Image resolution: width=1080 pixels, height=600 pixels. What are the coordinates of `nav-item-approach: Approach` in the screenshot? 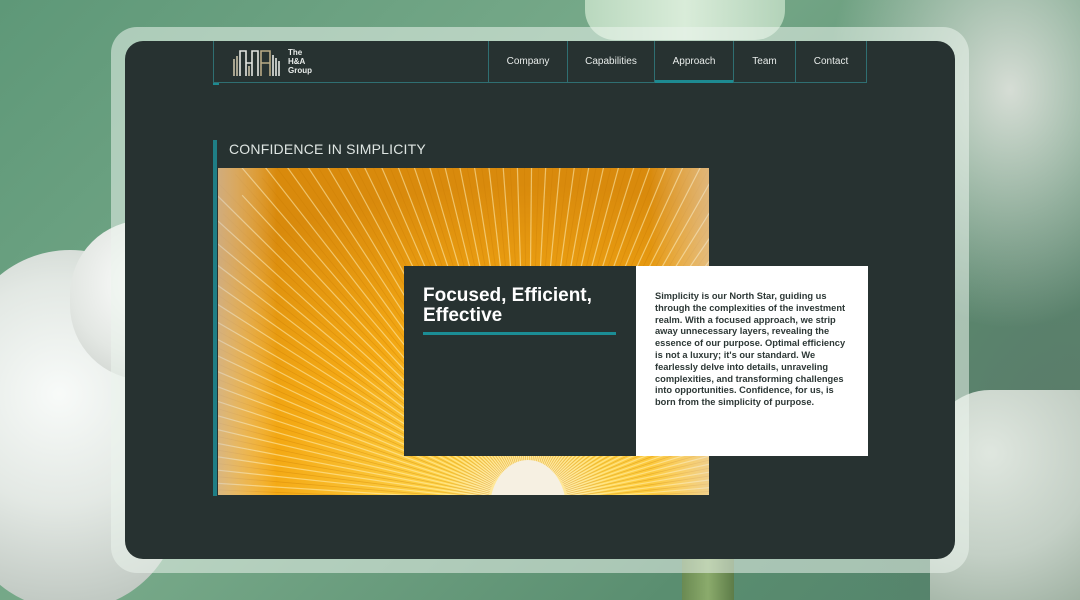 It's located at (693, 62).